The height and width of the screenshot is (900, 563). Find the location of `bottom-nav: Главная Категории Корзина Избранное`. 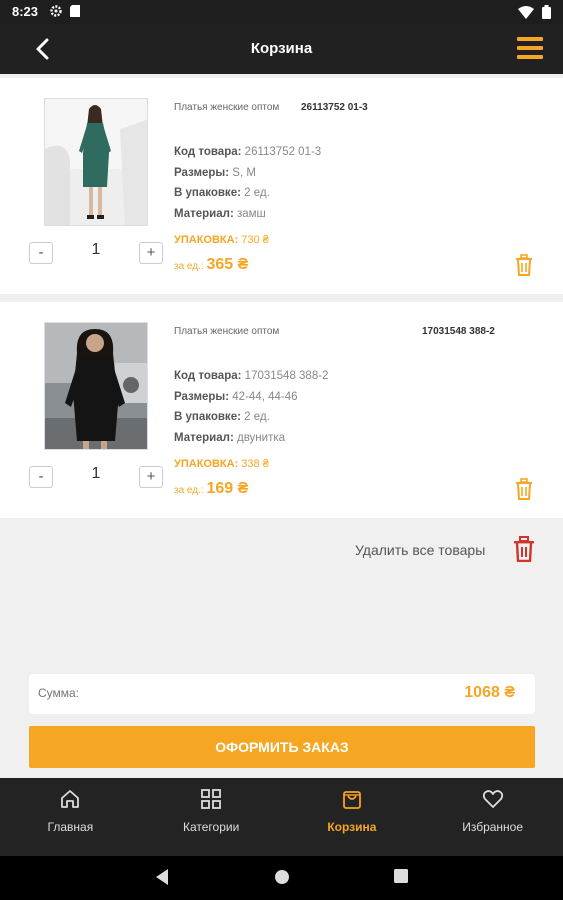

bottom-nav: Главная Категории Корзина Избранное is located at coordinates (281, 817).